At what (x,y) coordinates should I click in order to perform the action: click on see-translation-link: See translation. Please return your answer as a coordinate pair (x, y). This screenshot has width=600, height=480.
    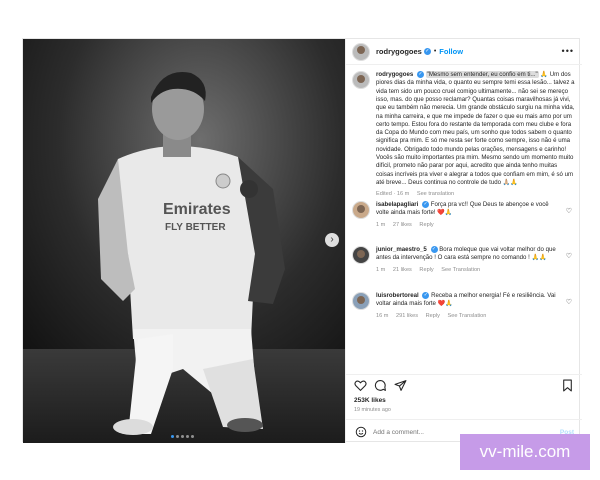
    Looking at the image, I should click on (435, 194).